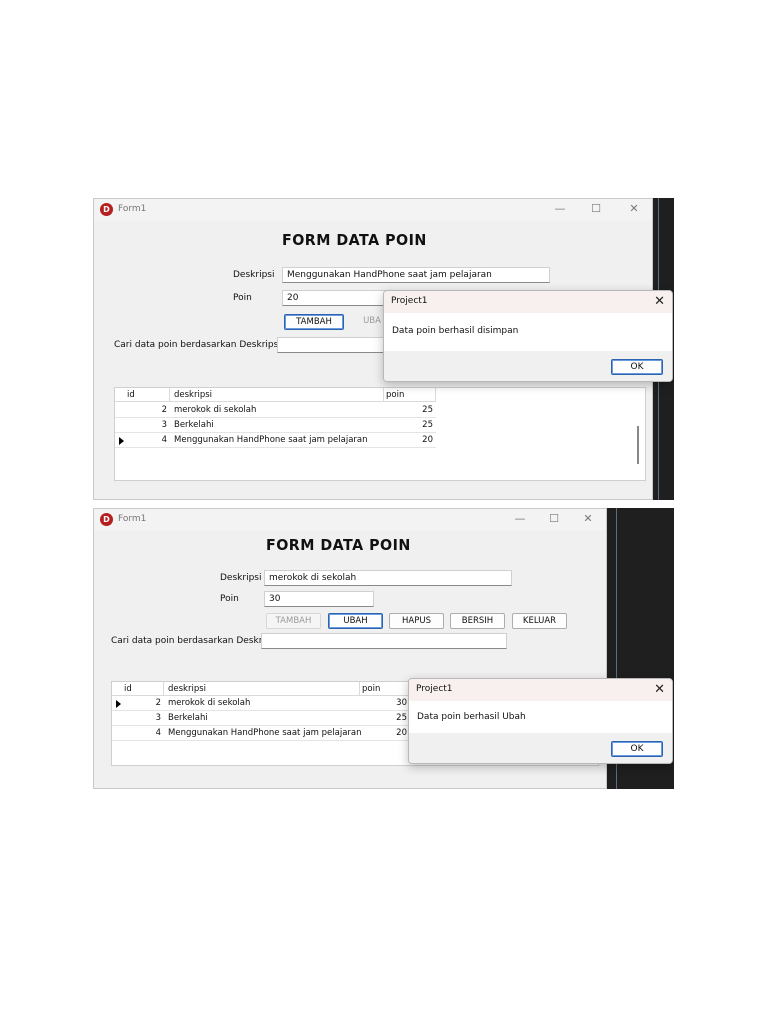  What do you see at coordinates (319, 599) in the screenshot?
I see `poin-input: 30` at bounding box center [319, 599].